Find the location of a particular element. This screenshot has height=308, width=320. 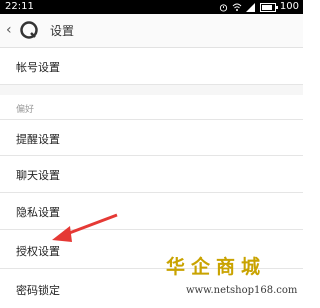

section-gap is located at coordinates (151, 90).